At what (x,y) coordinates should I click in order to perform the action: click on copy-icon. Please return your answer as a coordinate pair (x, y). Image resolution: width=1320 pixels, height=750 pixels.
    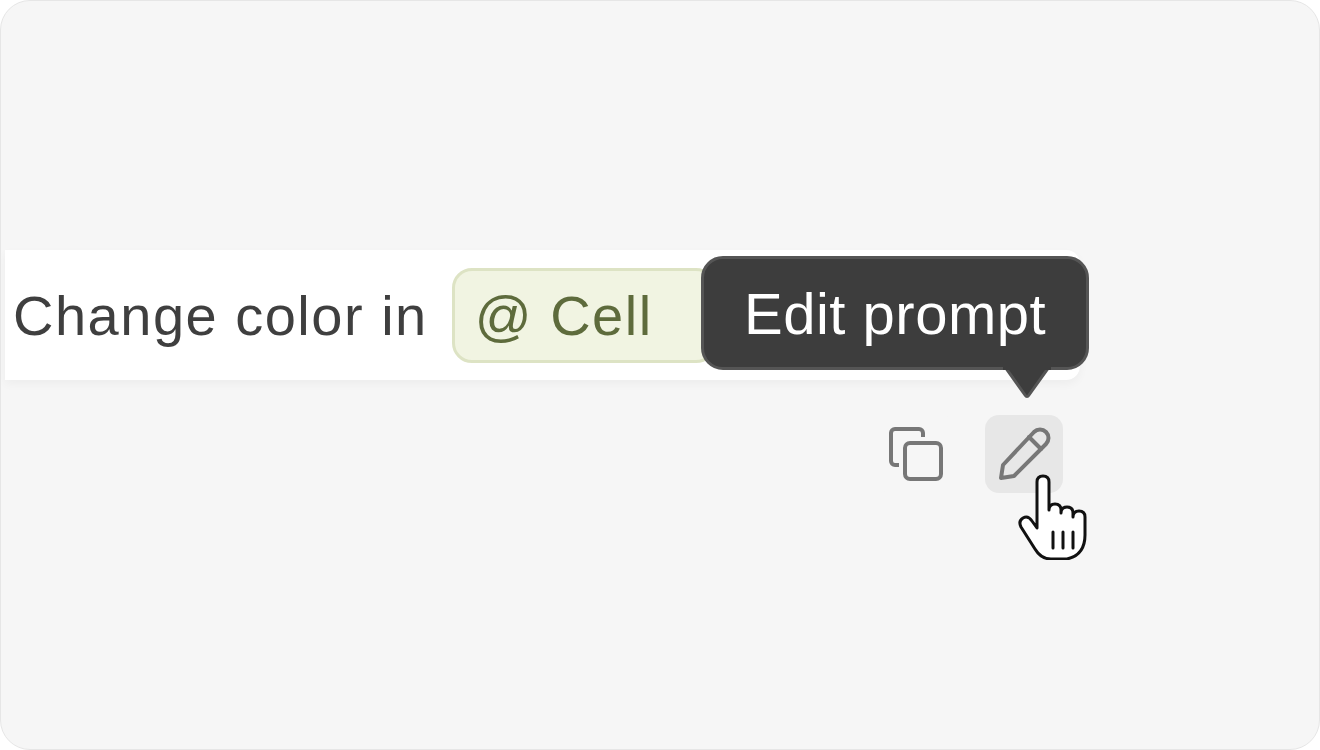
    Looking at the image, I should click on (916, 454).